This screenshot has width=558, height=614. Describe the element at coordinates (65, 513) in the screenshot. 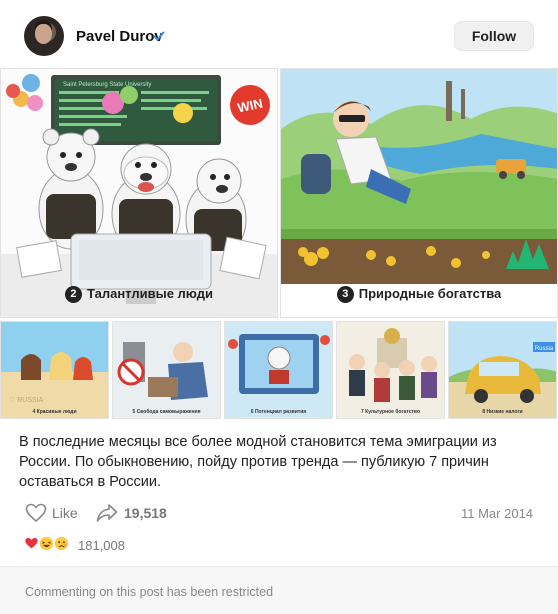

I see `like-button: Like` at that location.